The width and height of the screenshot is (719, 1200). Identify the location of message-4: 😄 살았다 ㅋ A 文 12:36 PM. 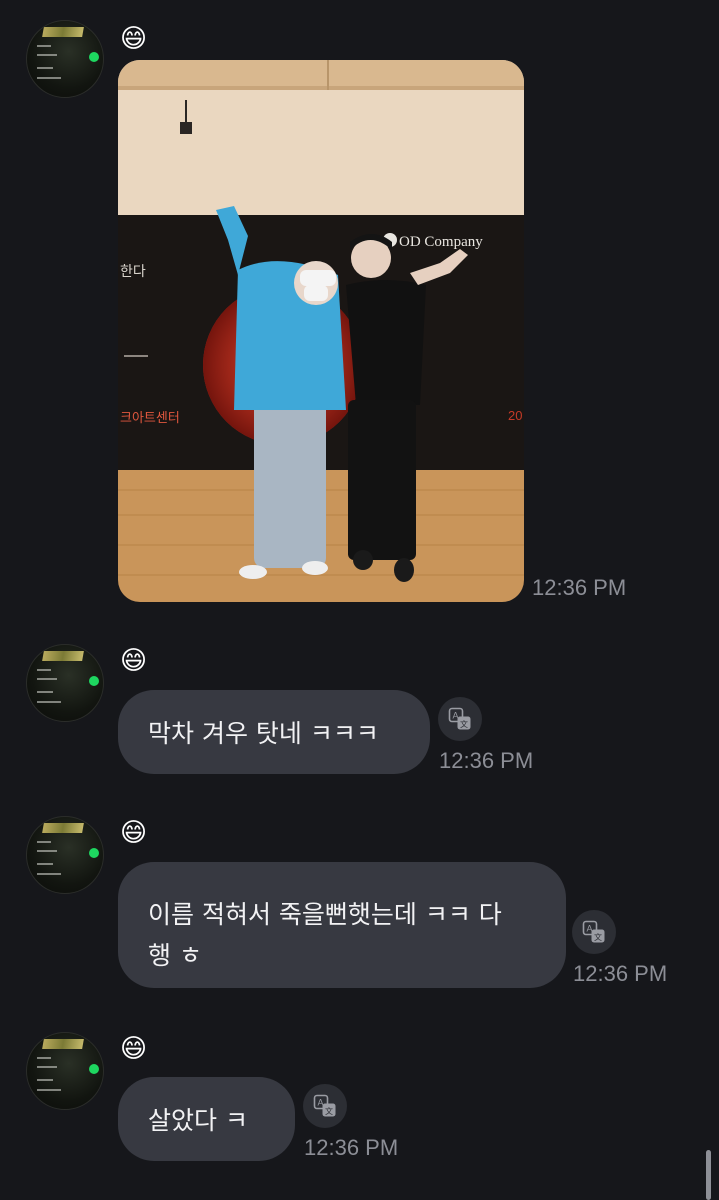
(359, 1098).